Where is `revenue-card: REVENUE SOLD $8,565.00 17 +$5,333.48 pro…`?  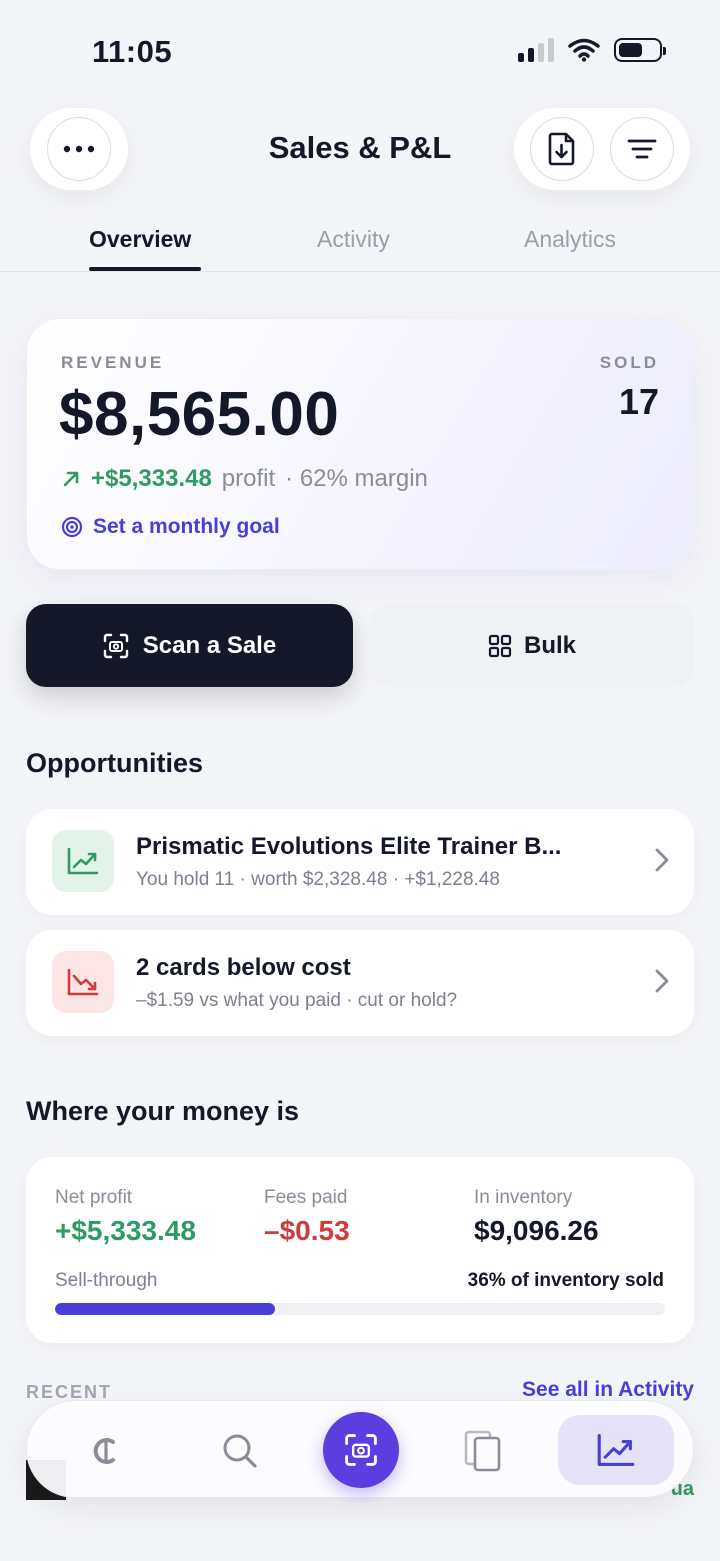
revenue-card: REVENUE SOLD $8,565.00 17 +$5,333.48 pro… is located at coordinates (360, 444).